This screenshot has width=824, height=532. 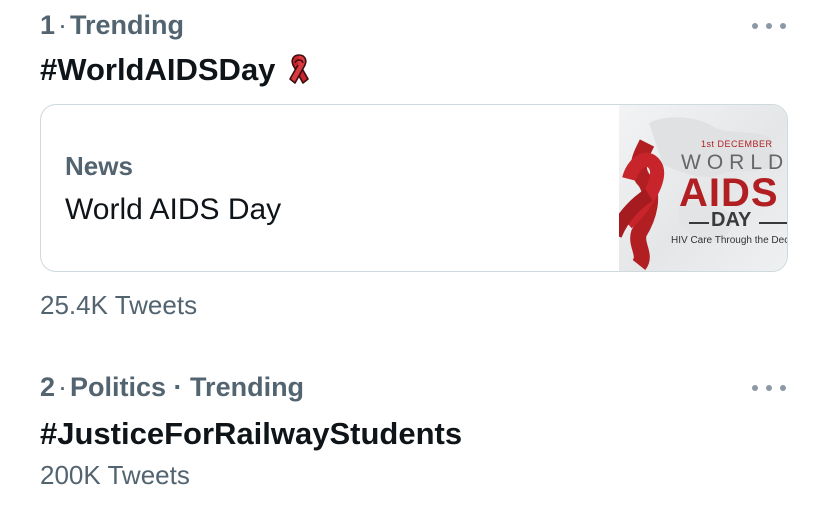 I want to click on trend-hashtag-row: #WorldAIDSDay, so click(x=177, y=70).